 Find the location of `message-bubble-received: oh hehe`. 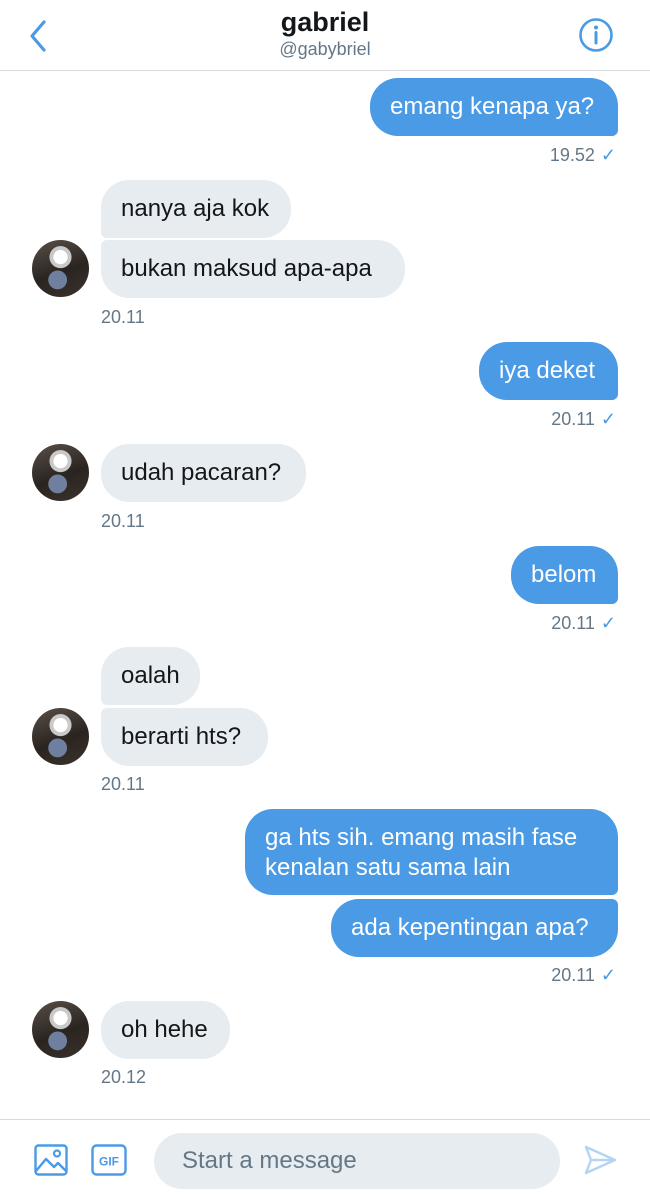

message-bubble-received: oh hehe is located at coordinates (165, 1030).